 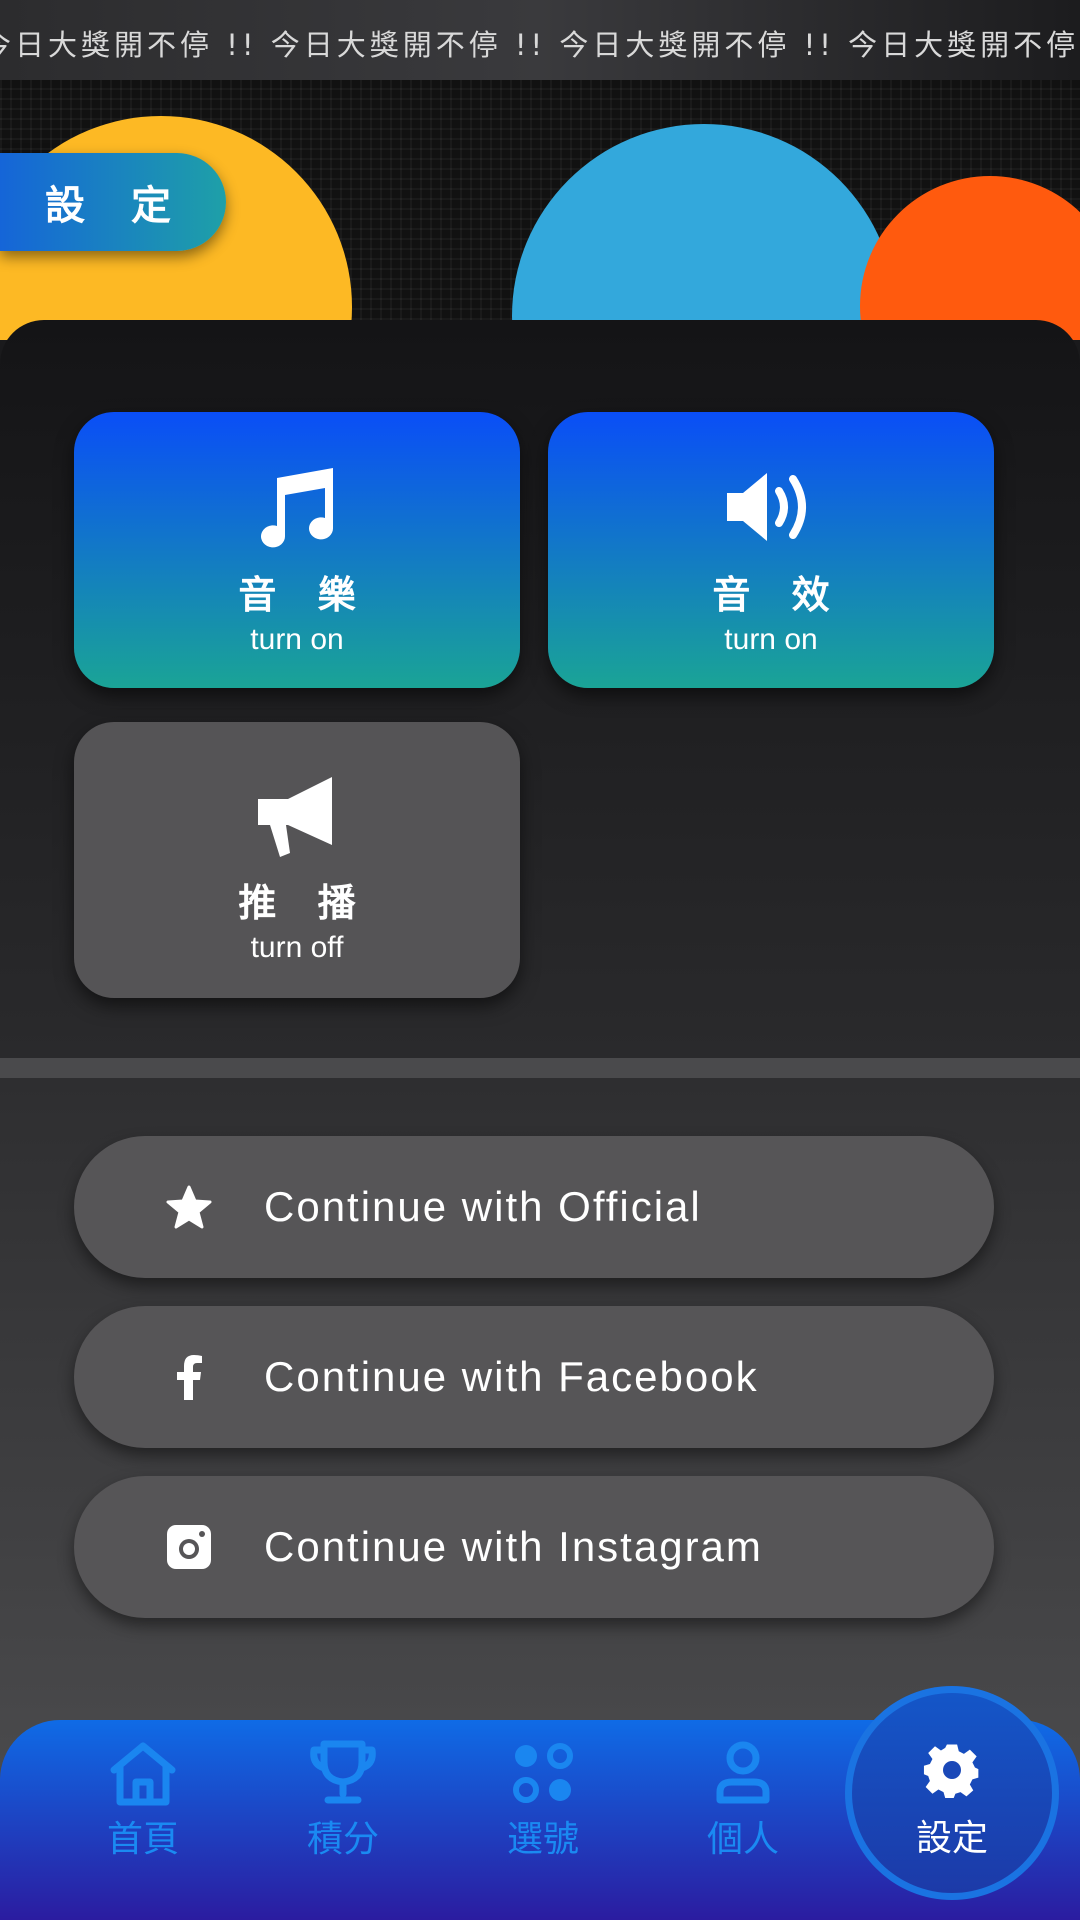 What do you see at coordinates (343, 1815) in the screenshot?
I see `nav-points: 積分` at bounding box center [343, 1815].